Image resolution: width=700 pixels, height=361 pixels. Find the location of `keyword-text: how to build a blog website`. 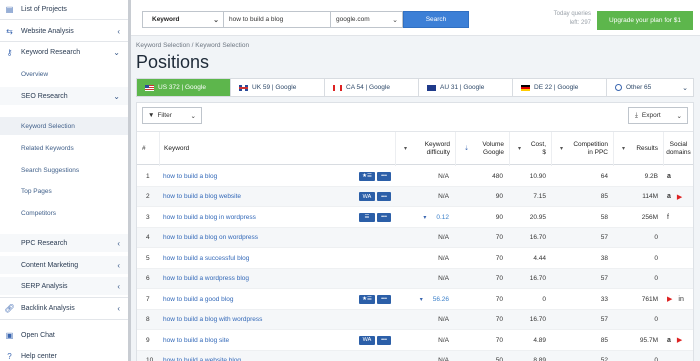

keyword-text: how to build a blog website is located at coordinates (202, 196).